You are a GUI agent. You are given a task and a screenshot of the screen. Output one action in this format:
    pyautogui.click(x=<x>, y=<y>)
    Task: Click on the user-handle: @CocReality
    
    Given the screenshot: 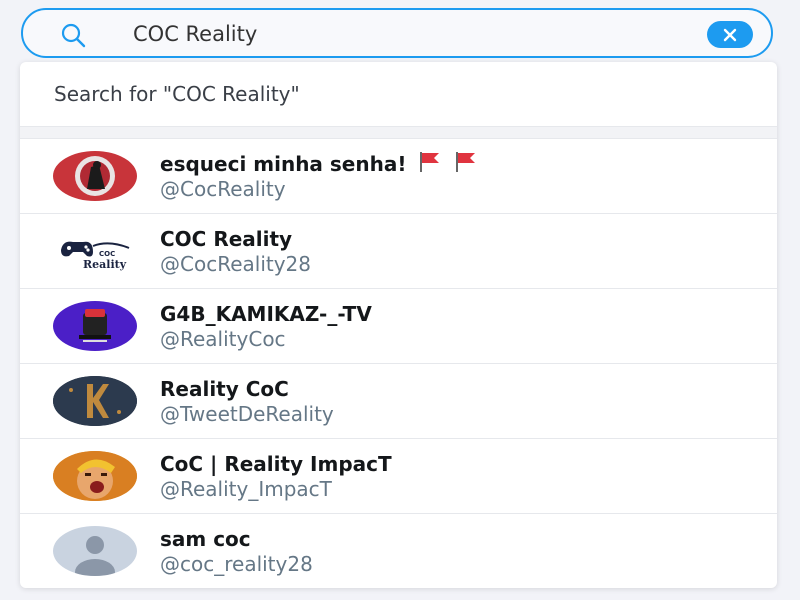 What is the action you would take?
    pyautogui.click(x=223, y=189)
    